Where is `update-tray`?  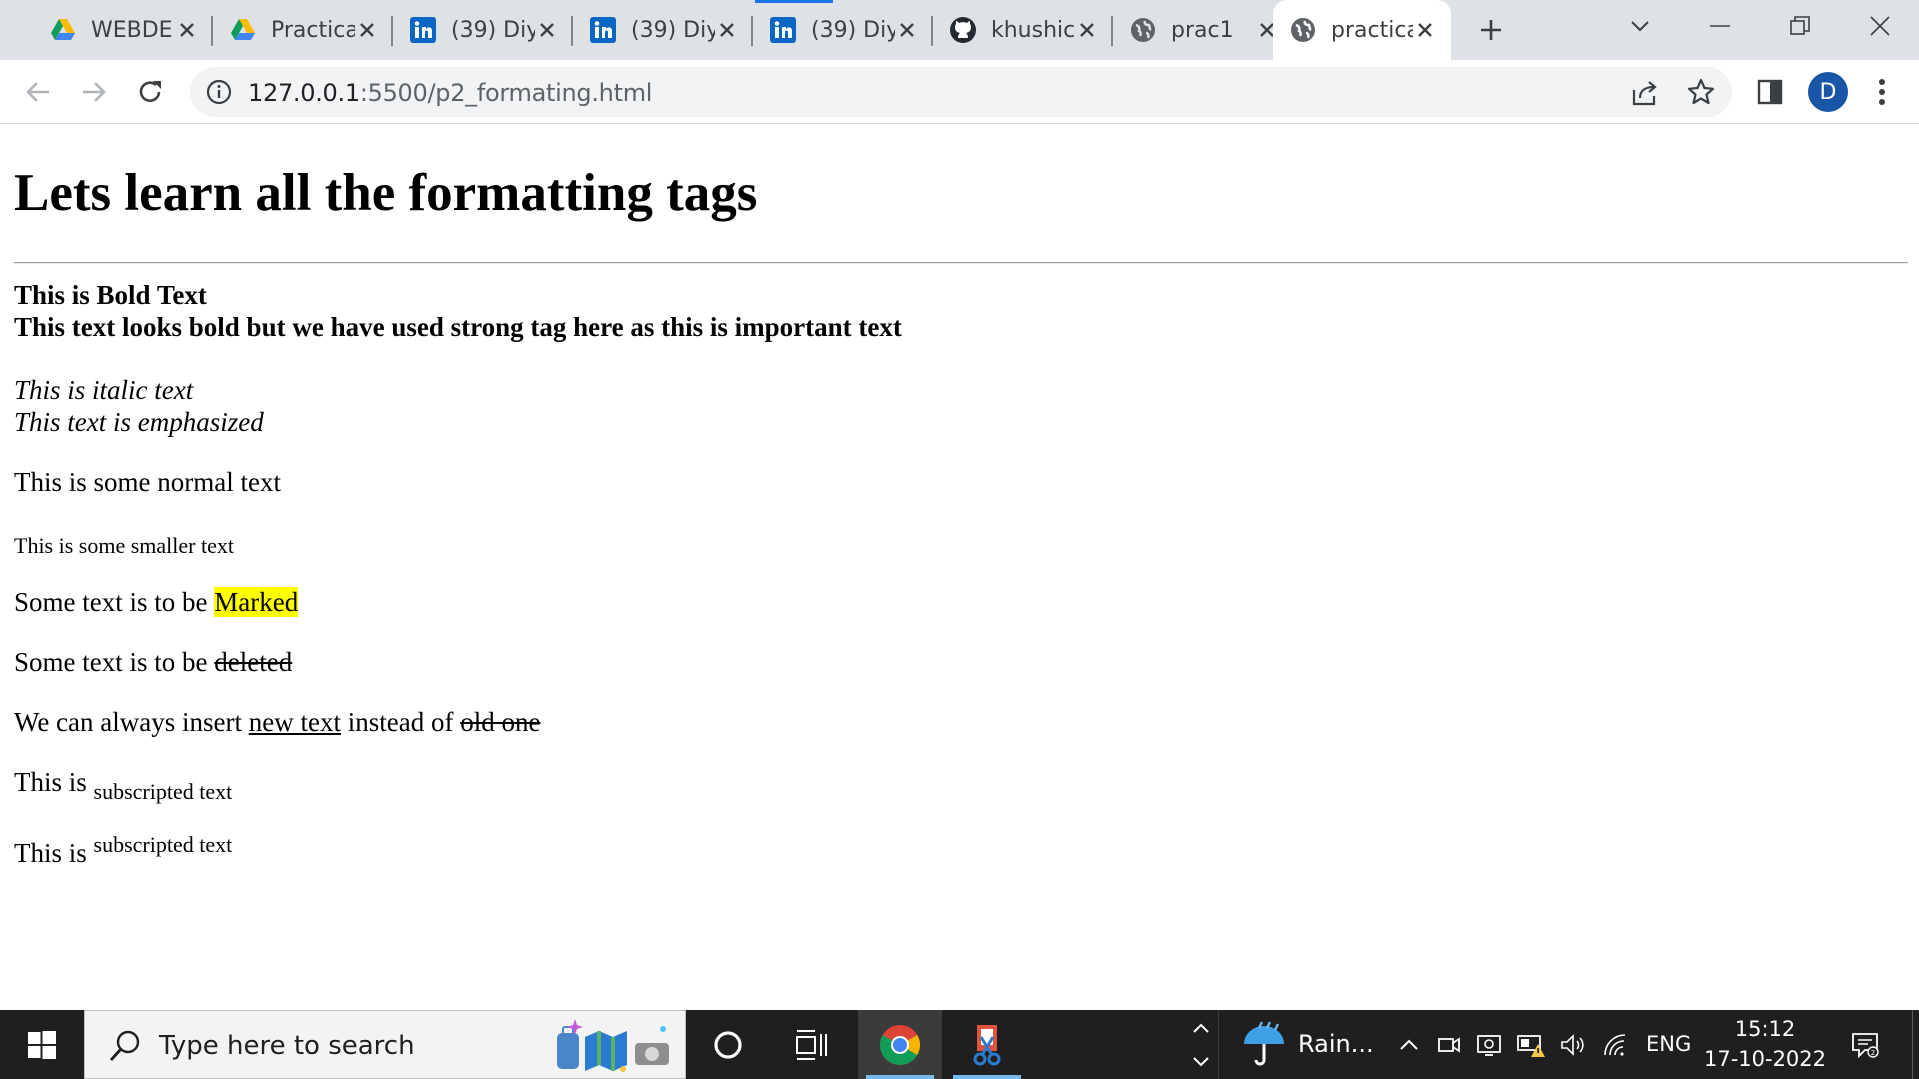
update-tray is located at coordinates (1489, 1044).